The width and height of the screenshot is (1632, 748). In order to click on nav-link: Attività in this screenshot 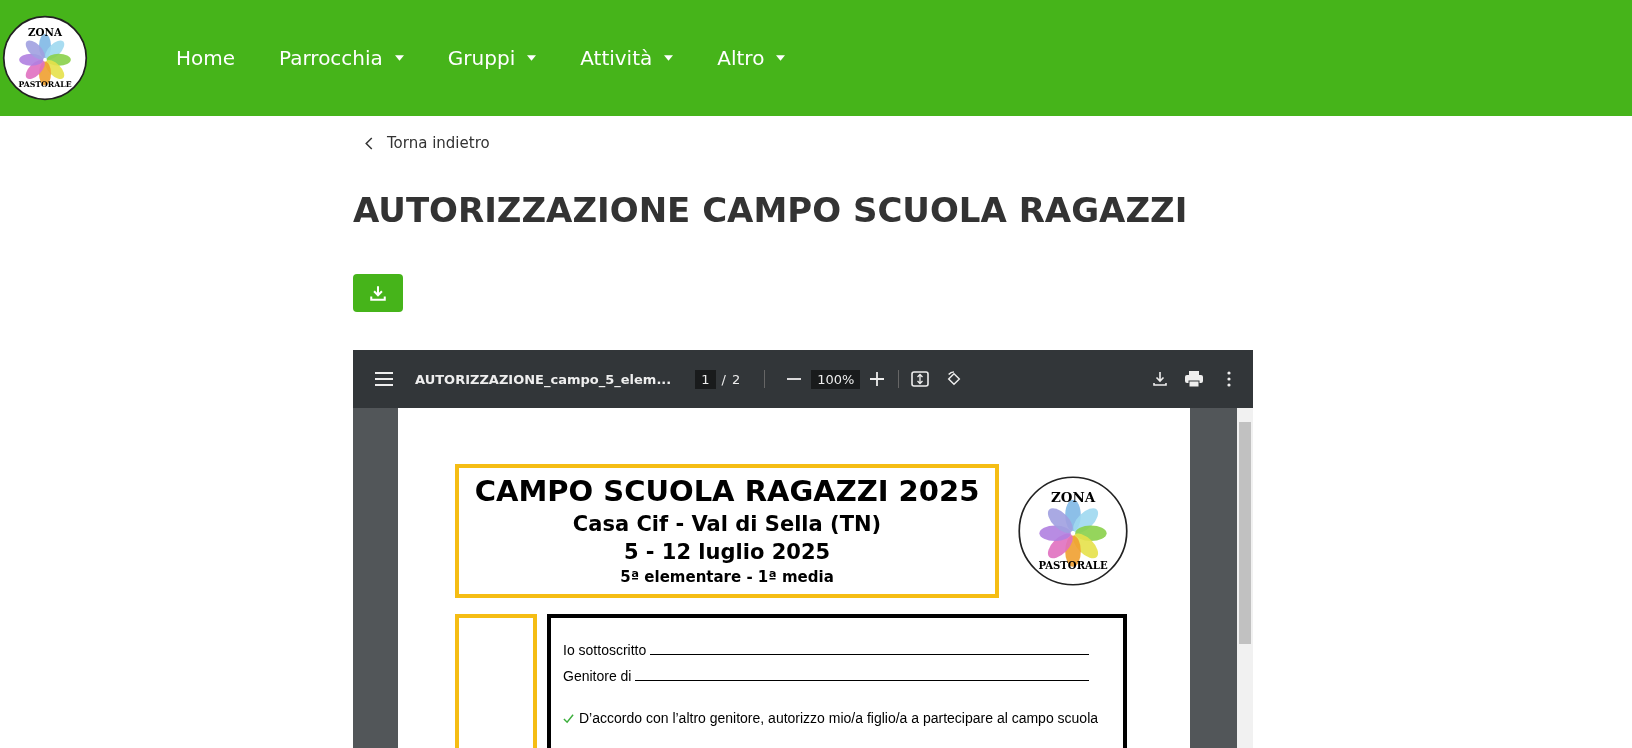, I will do `click(627, 58)`.